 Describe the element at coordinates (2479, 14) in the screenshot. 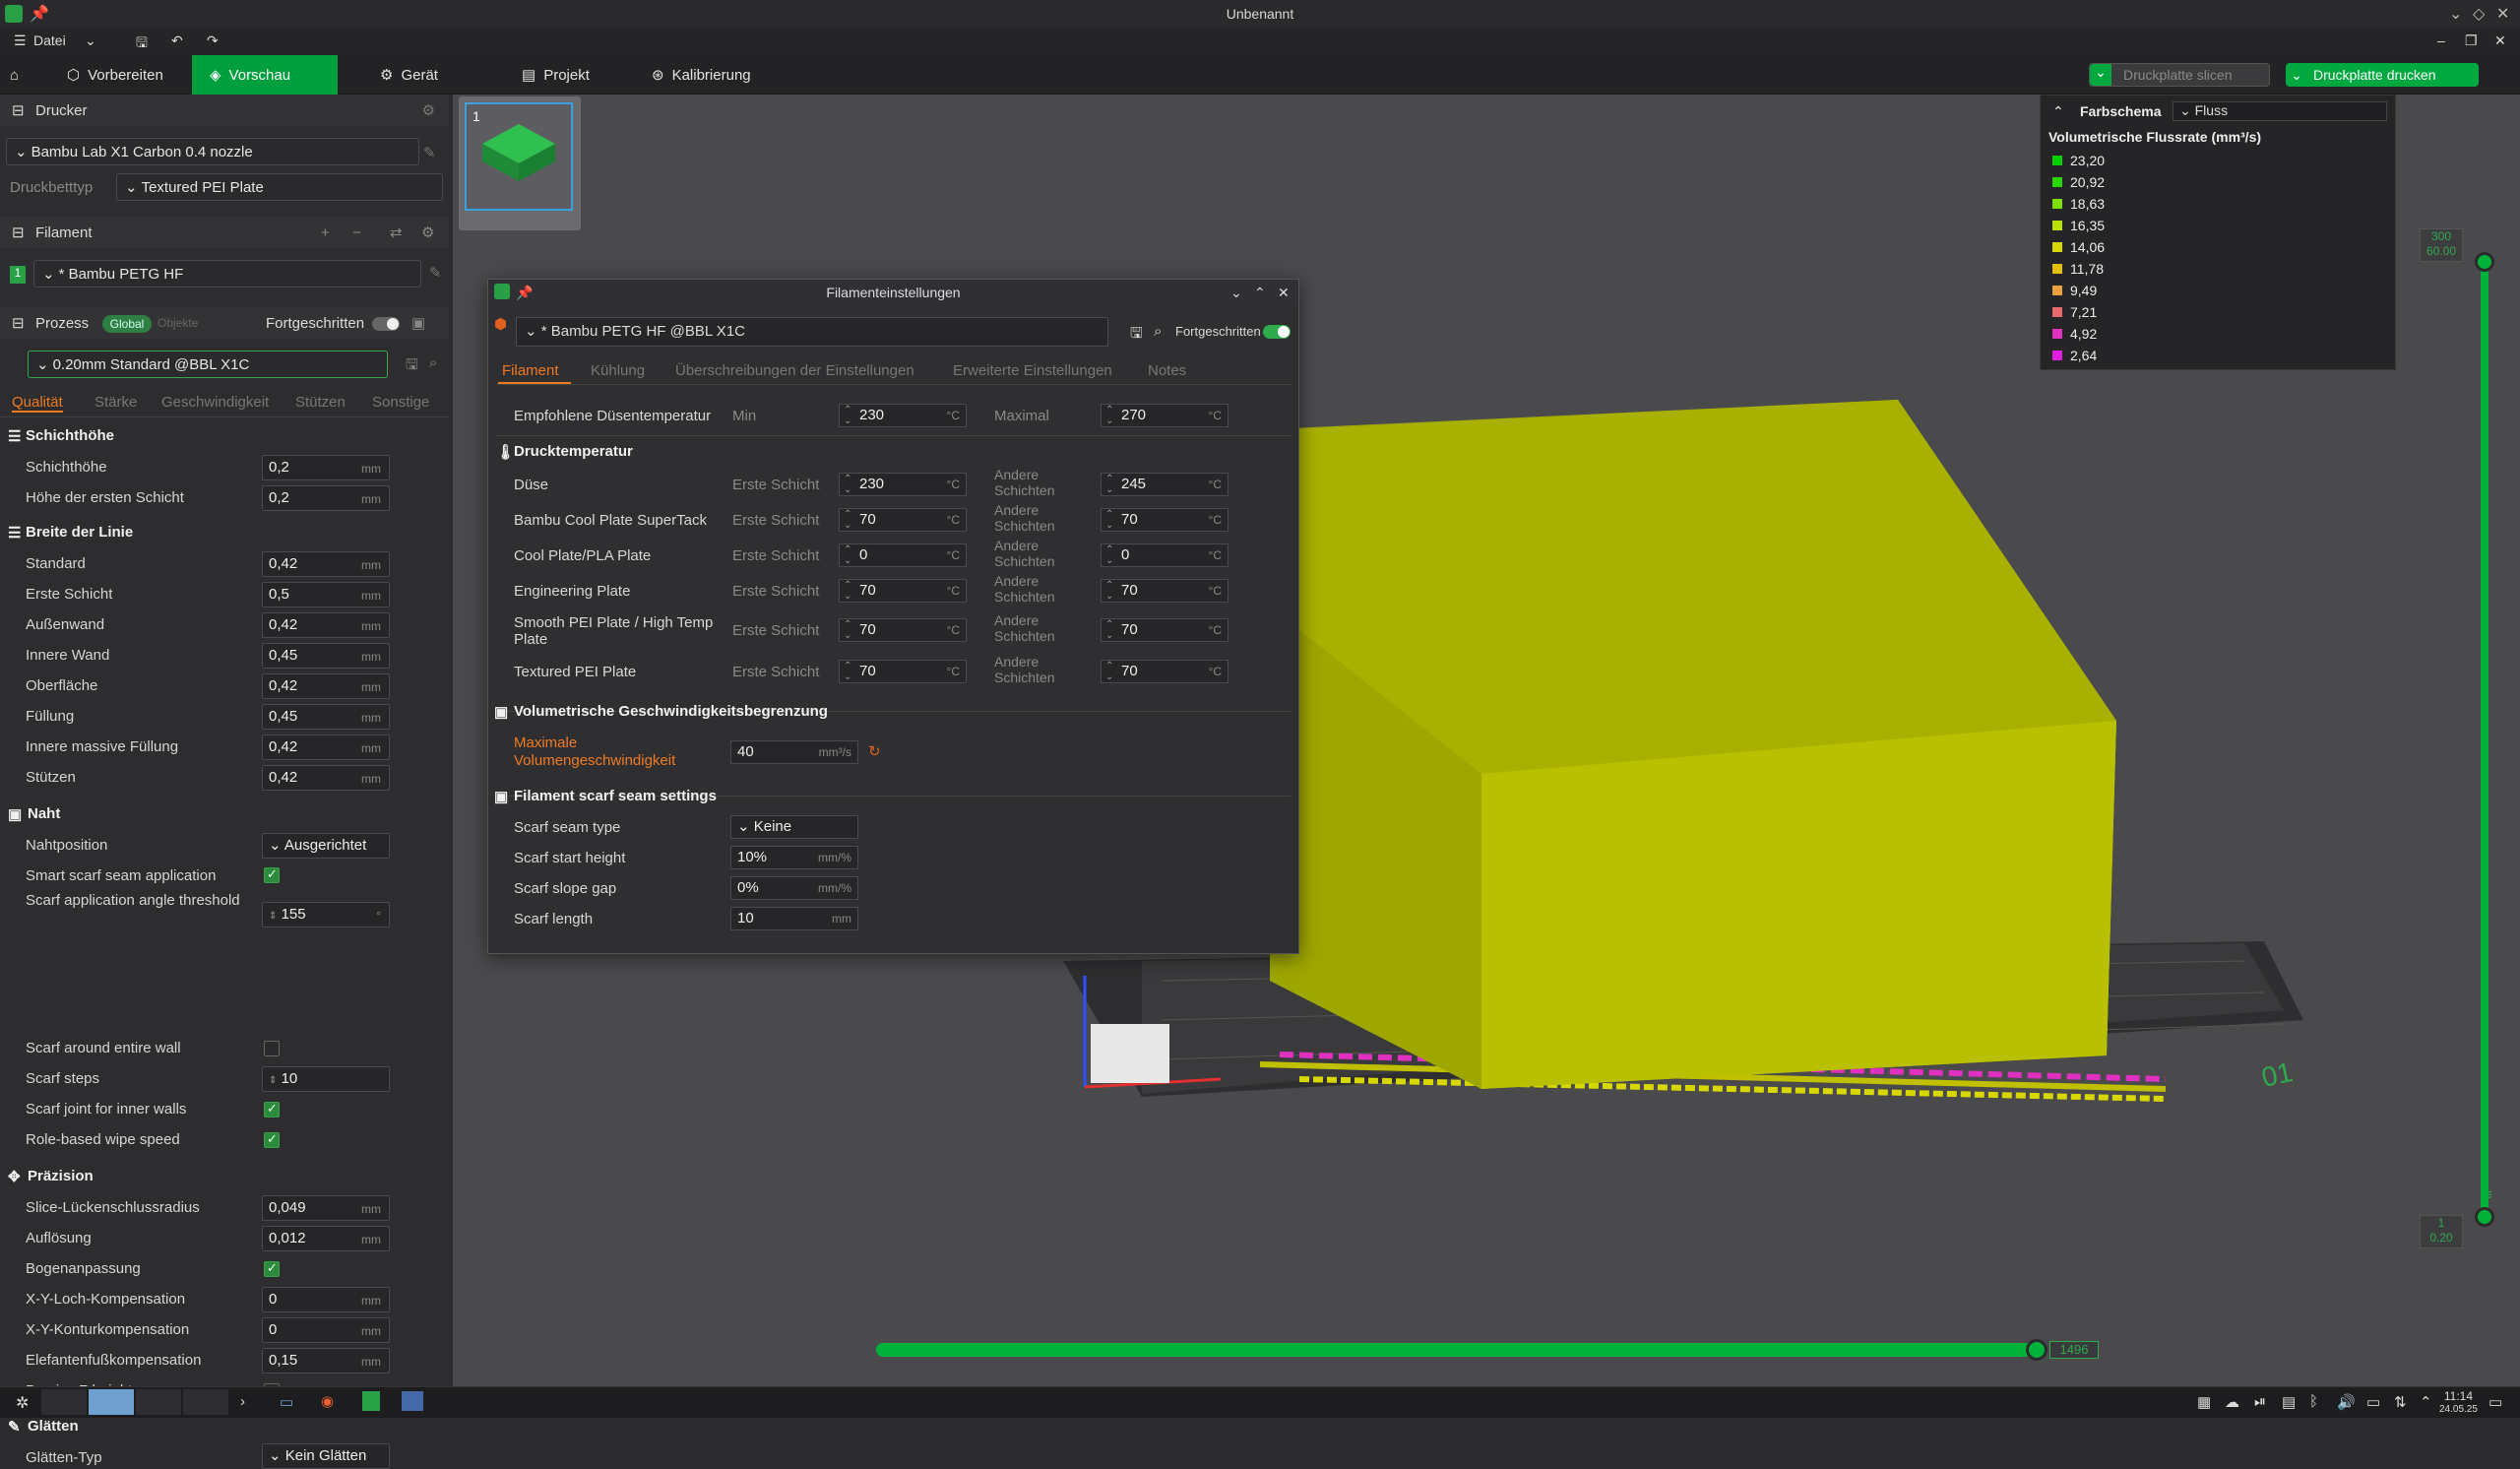

I see `restore-icon: ◇` at that location.